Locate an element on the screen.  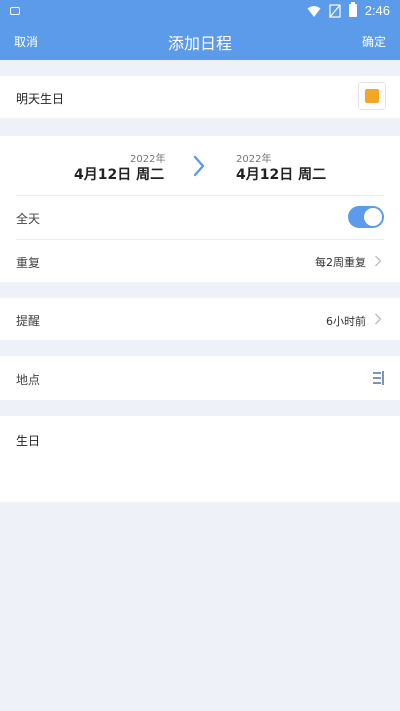
end-year: 2022年 is located at coordinates (254, 159).